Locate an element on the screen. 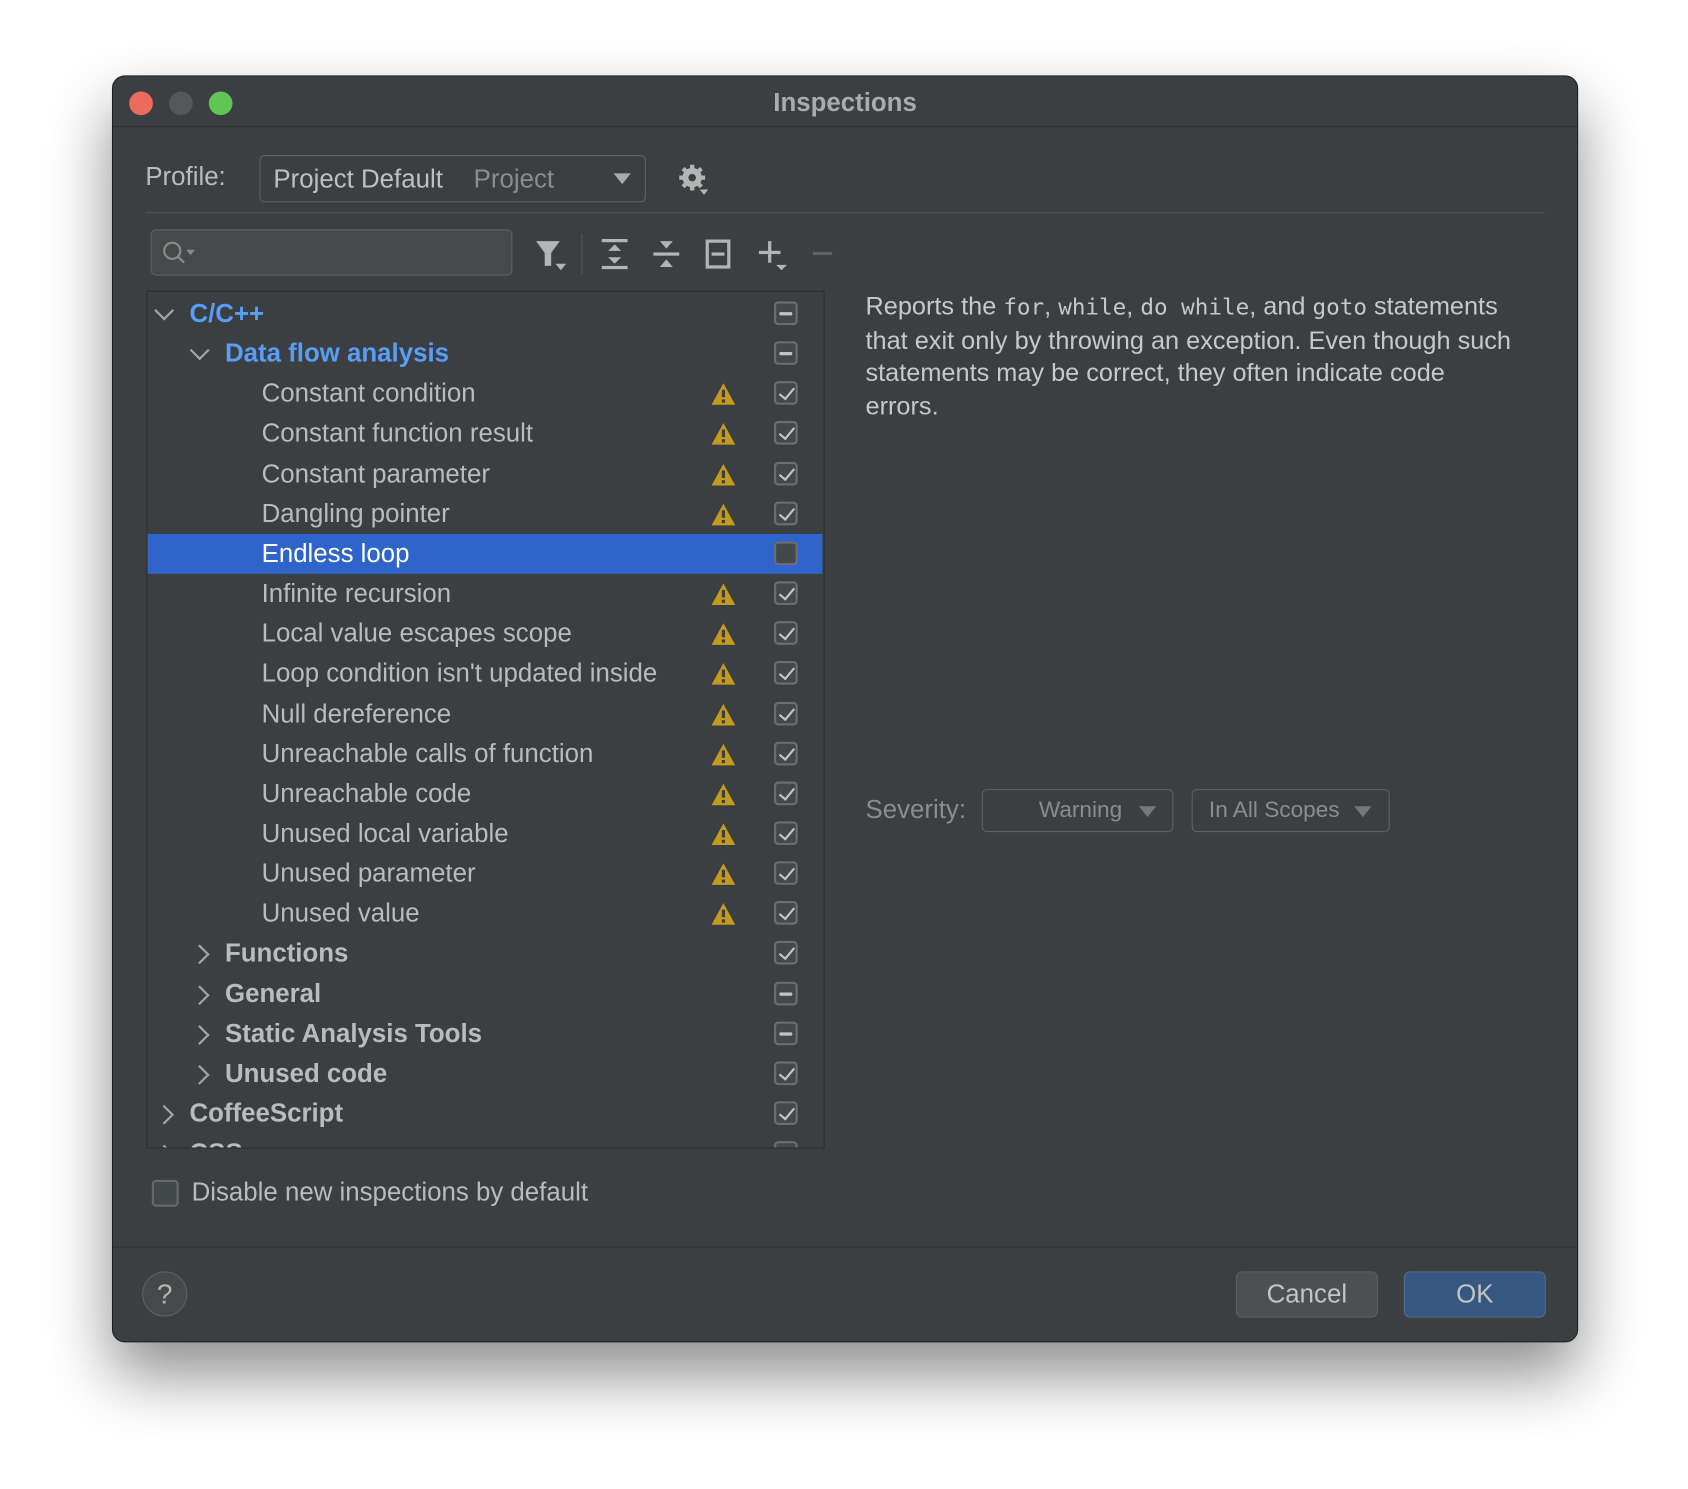 Image resolution: width=1688 pixels, height=1489 pixels. tree-row: Unused local variable is located at coordinates (484, 834).